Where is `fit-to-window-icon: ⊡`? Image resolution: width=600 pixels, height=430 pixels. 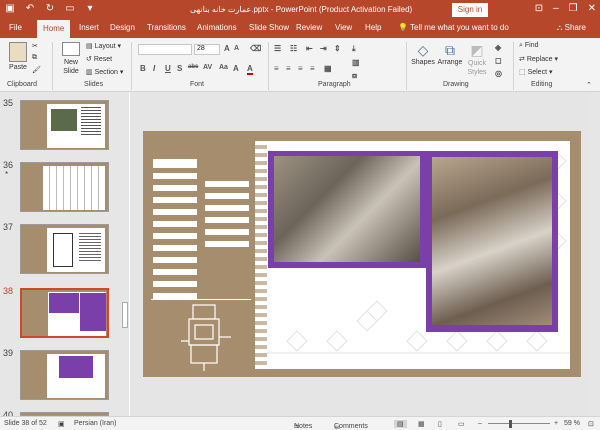
fit-to-window-icon: ⊡ is located at coordinates (591, 424).